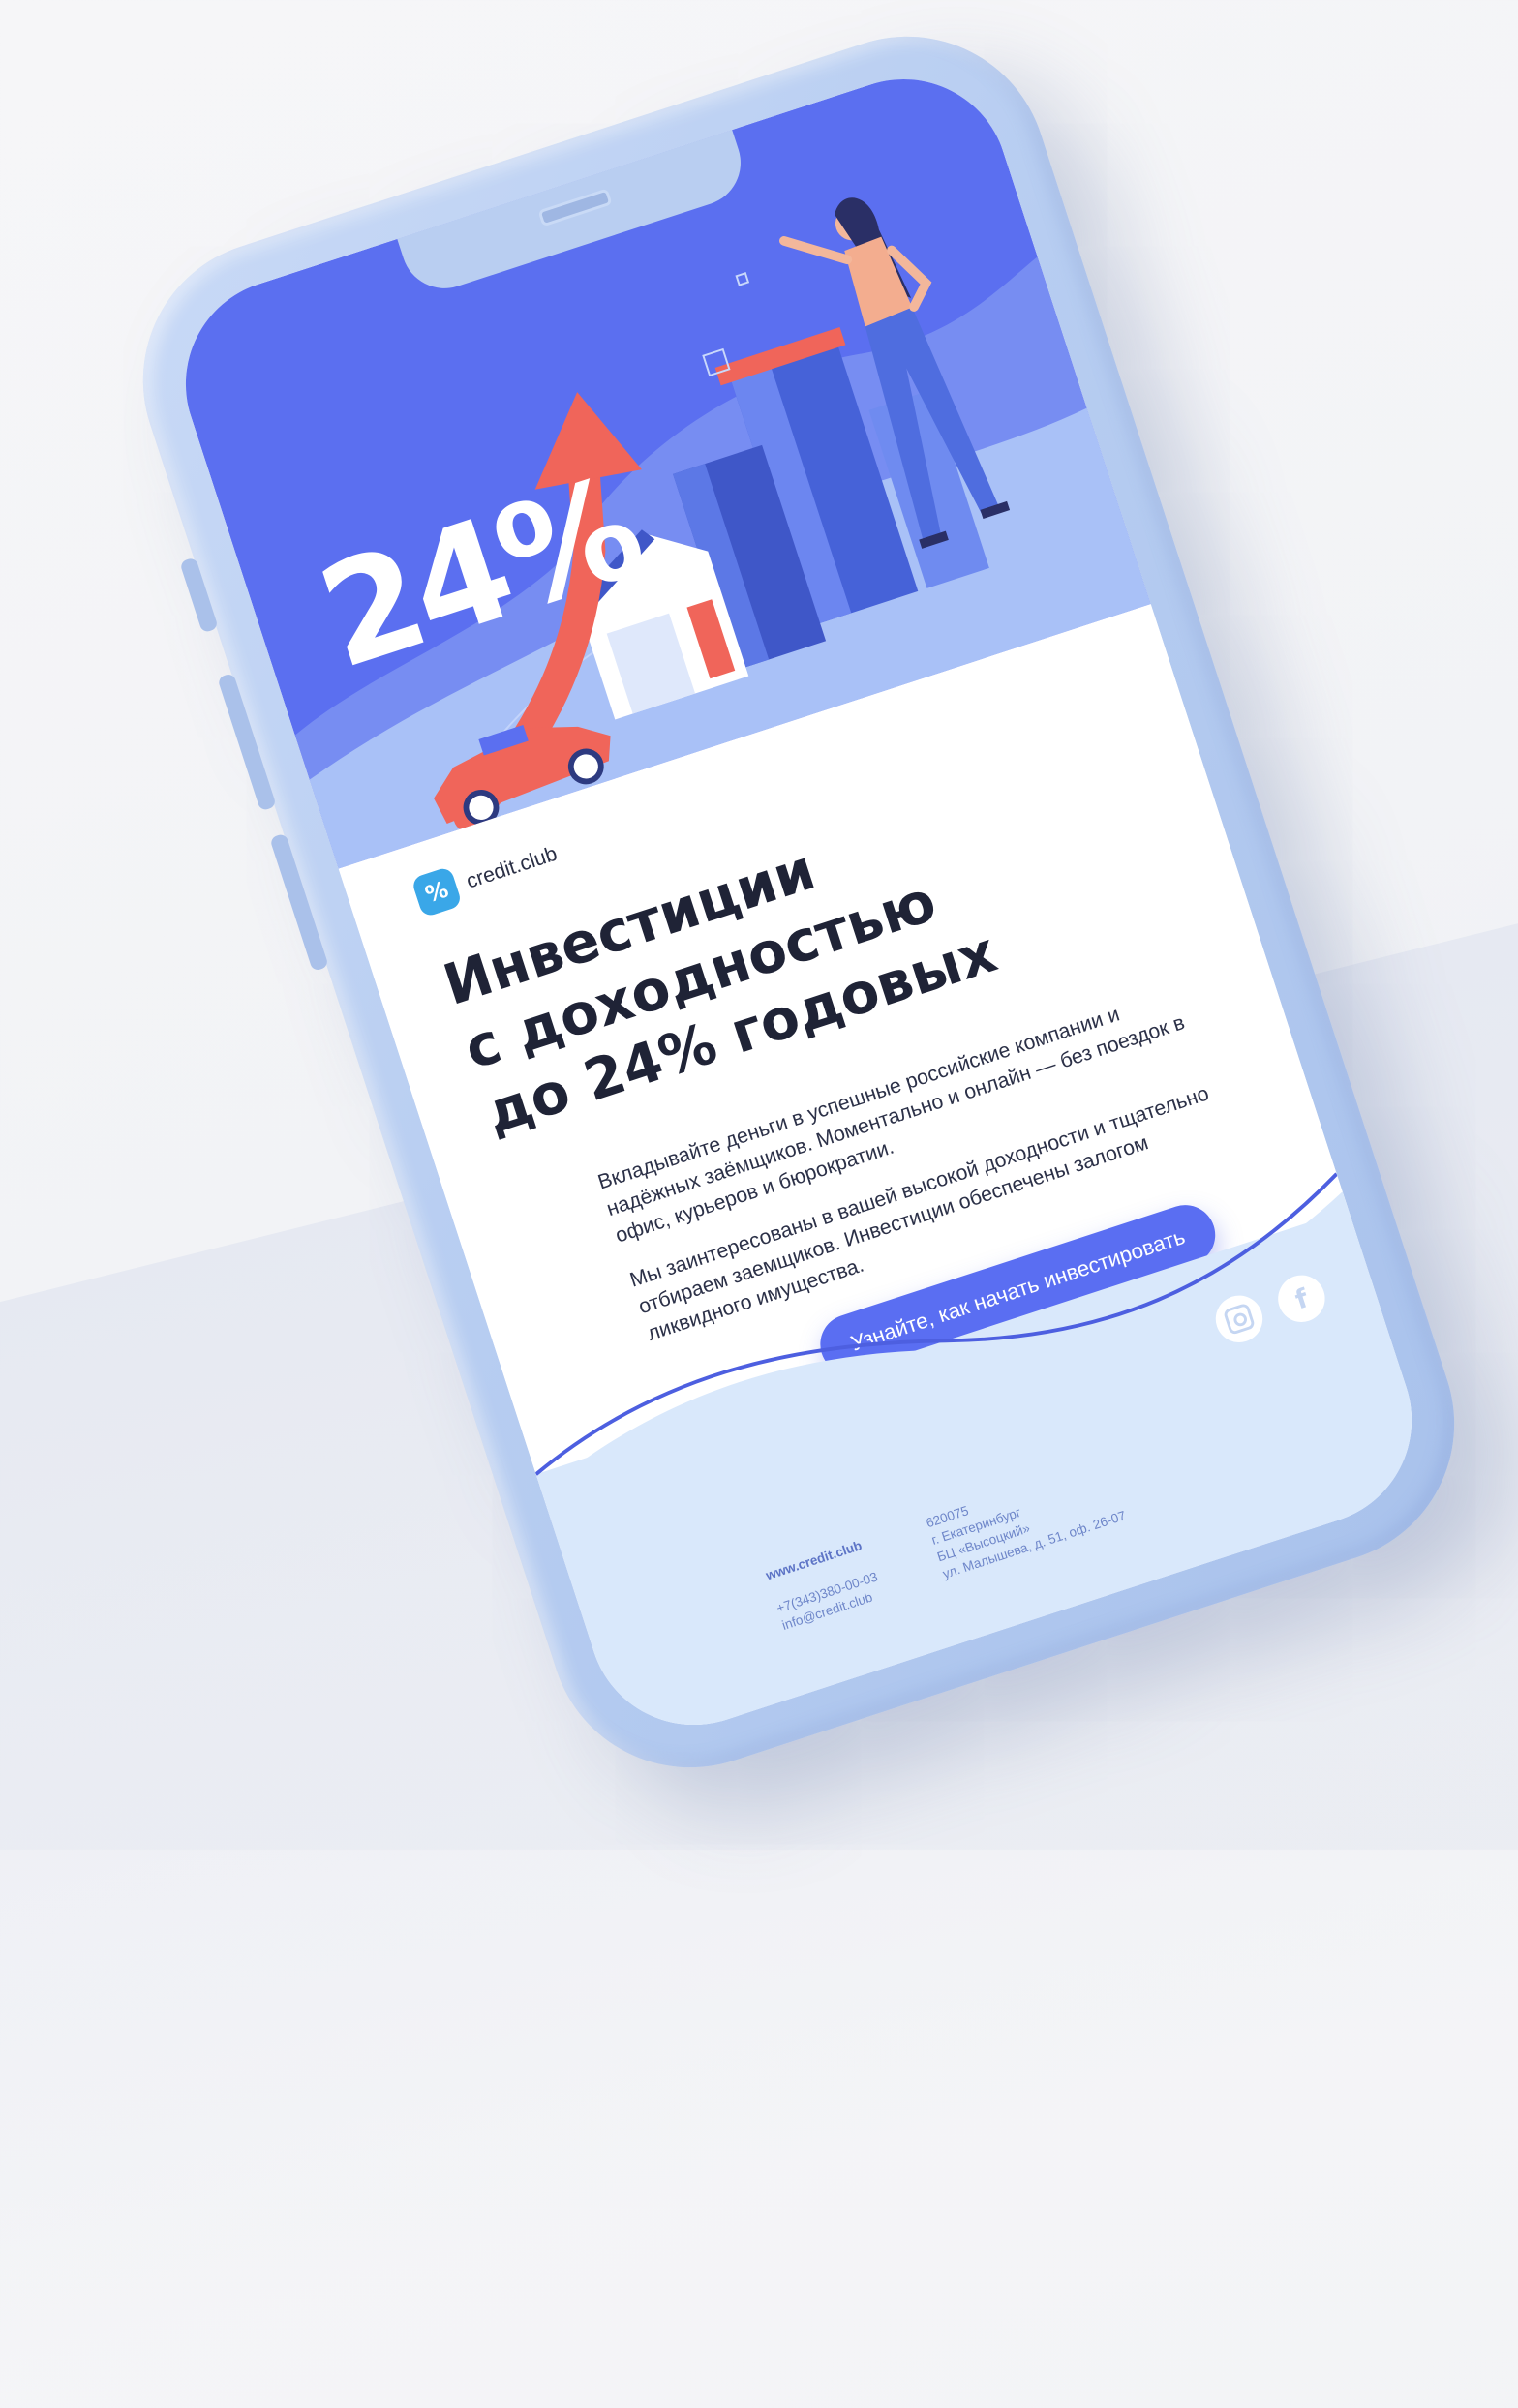  I want to click on volume-up-button, so click(247, 742).